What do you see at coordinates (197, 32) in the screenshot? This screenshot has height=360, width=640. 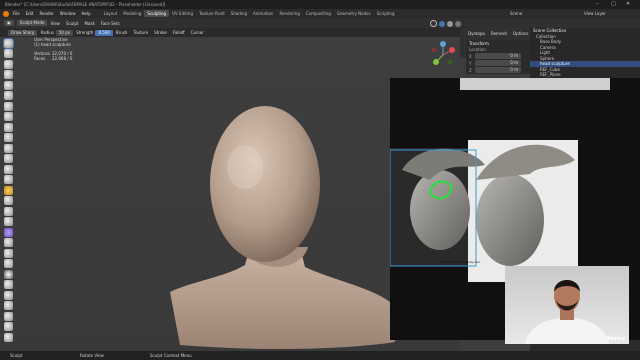 I see `cursor-menu: Cursor` at bounding box center [197, 32].